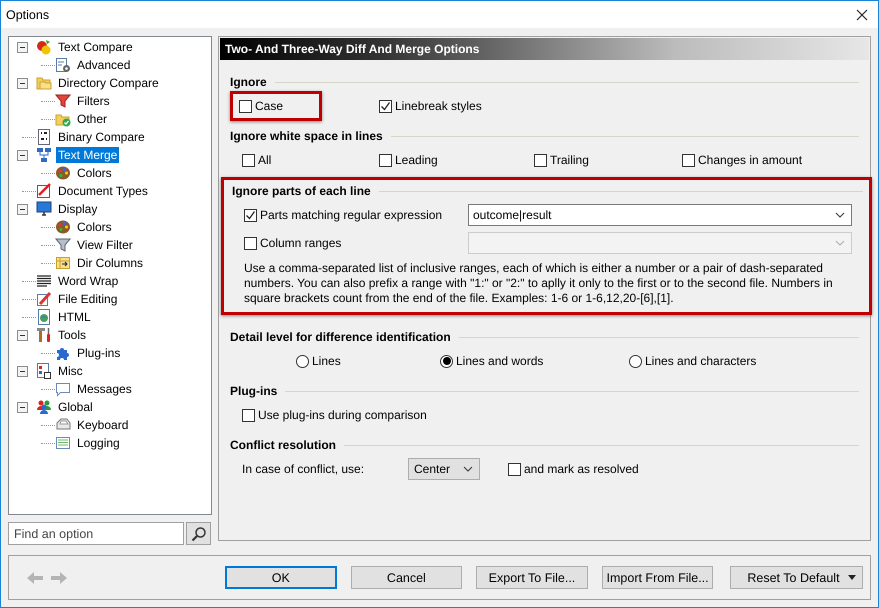  Describe the element at coordinates (44, 47) in the screenshot. I see `fruit-icon` at that location.